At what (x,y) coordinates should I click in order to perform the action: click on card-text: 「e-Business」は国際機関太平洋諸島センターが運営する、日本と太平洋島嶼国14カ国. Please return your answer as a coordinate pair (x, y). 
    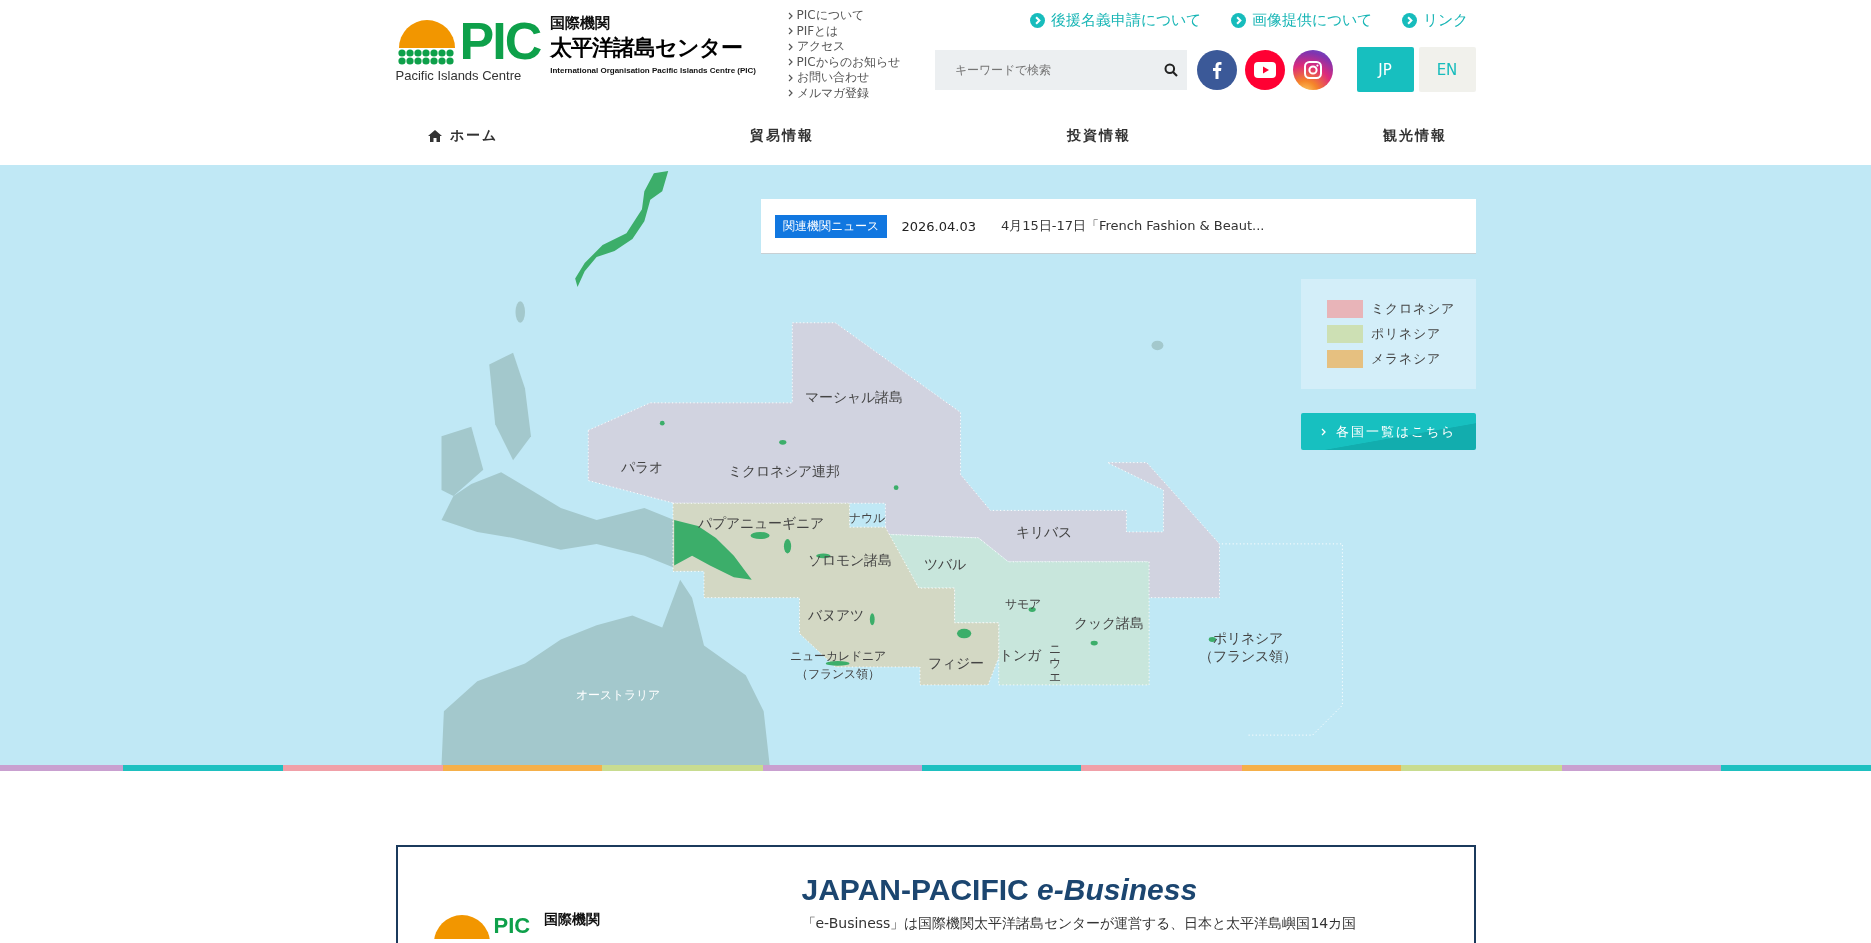
    Looking at the image, I should click on (1079, 924).